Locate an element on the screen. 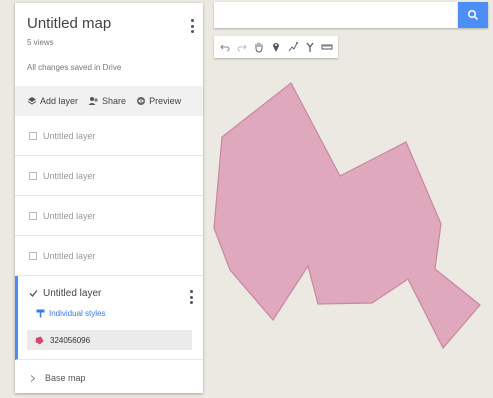 The width and height of the screenshot is (493, 398). individual-styles-link: Individual styles is located at coordinates (70, 313).